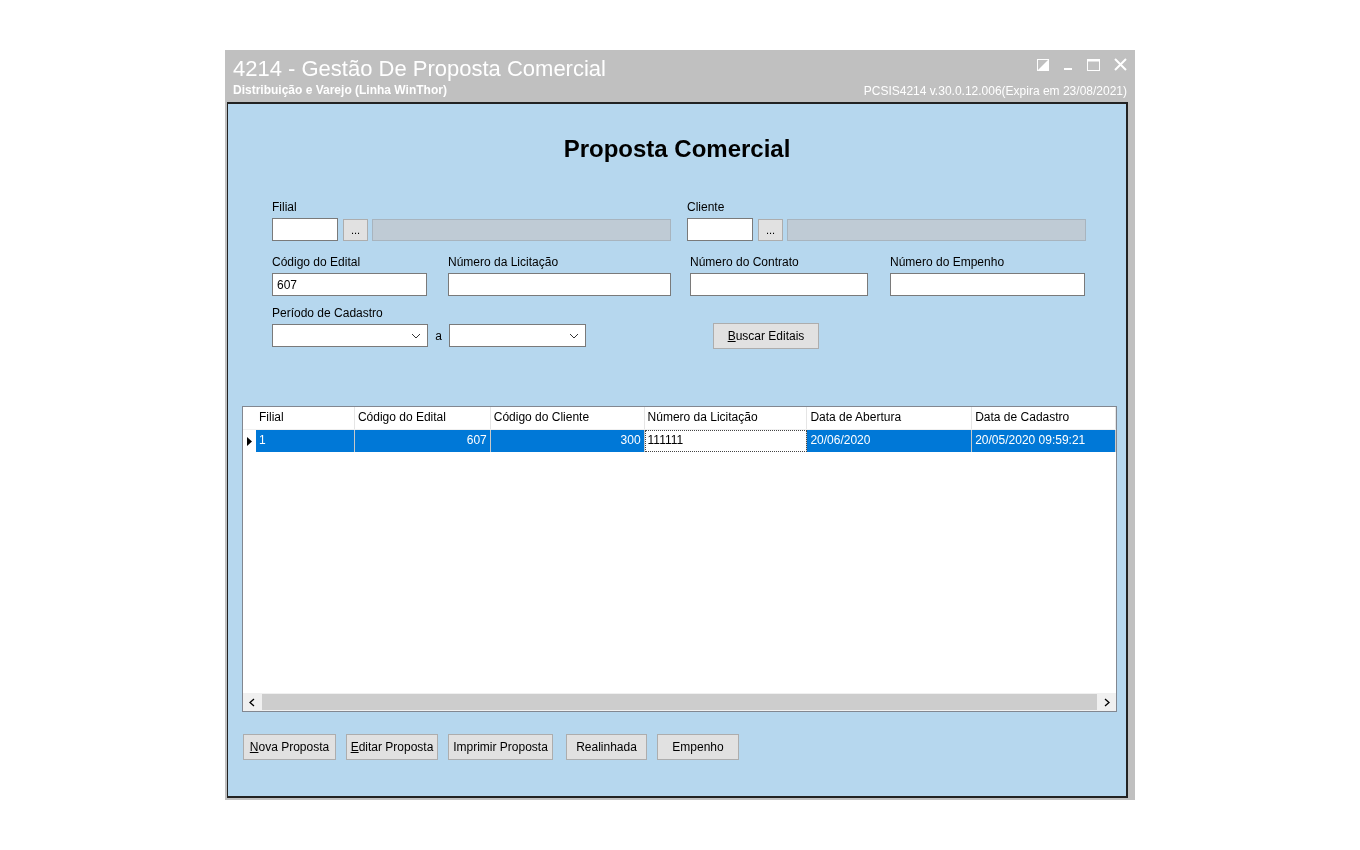  What do you see at coordinates (422, 418) in the screenshot?
I see `column-header: Código do Edital` at bounding box center [422, 418].